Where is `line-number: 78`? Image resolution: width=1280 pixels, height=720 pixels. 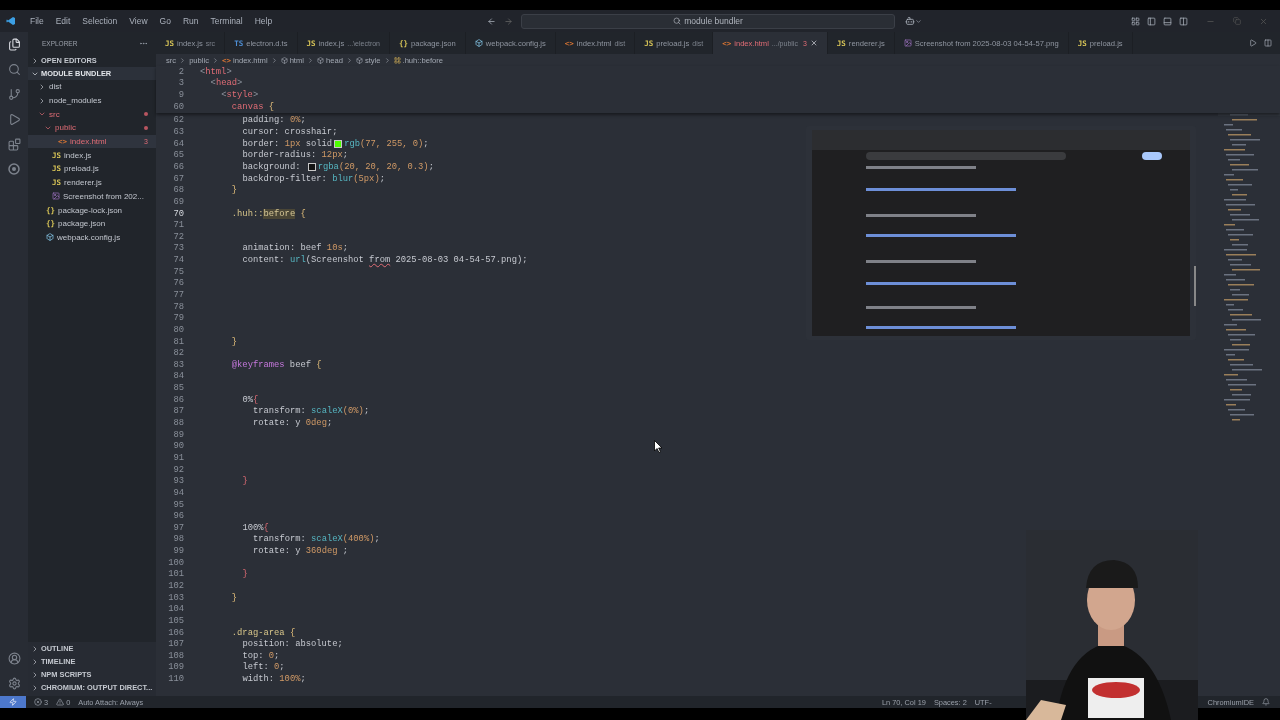
line-number: 78 is located at coordinates (178, 306).